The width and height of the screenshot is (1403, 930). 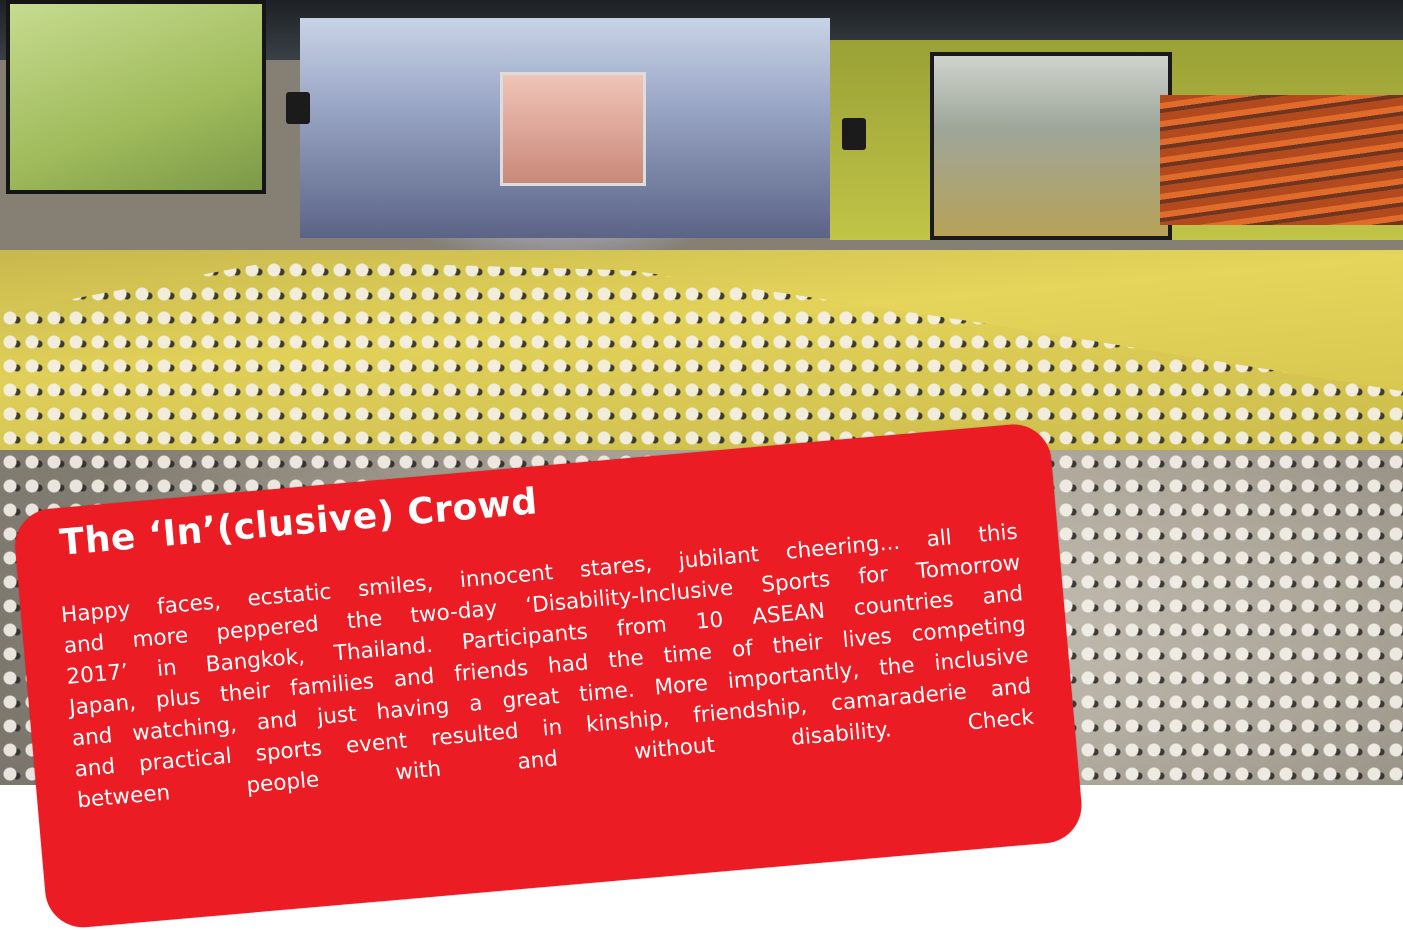 What do you see at coordinates (1051, 146) in the screenshot?
I see `right-video-screen` at bounding box center [1051, 146].